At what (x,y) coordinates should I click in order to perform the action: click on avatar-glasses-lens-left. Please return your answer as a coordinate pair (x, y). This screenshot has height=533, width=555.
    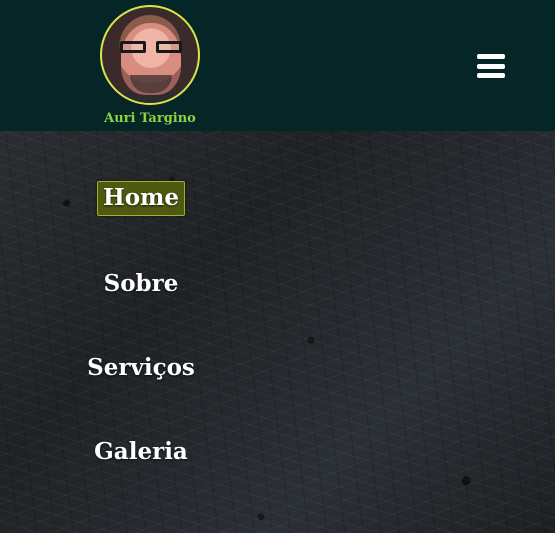
    Looking at the image, I should click on (133, 47).